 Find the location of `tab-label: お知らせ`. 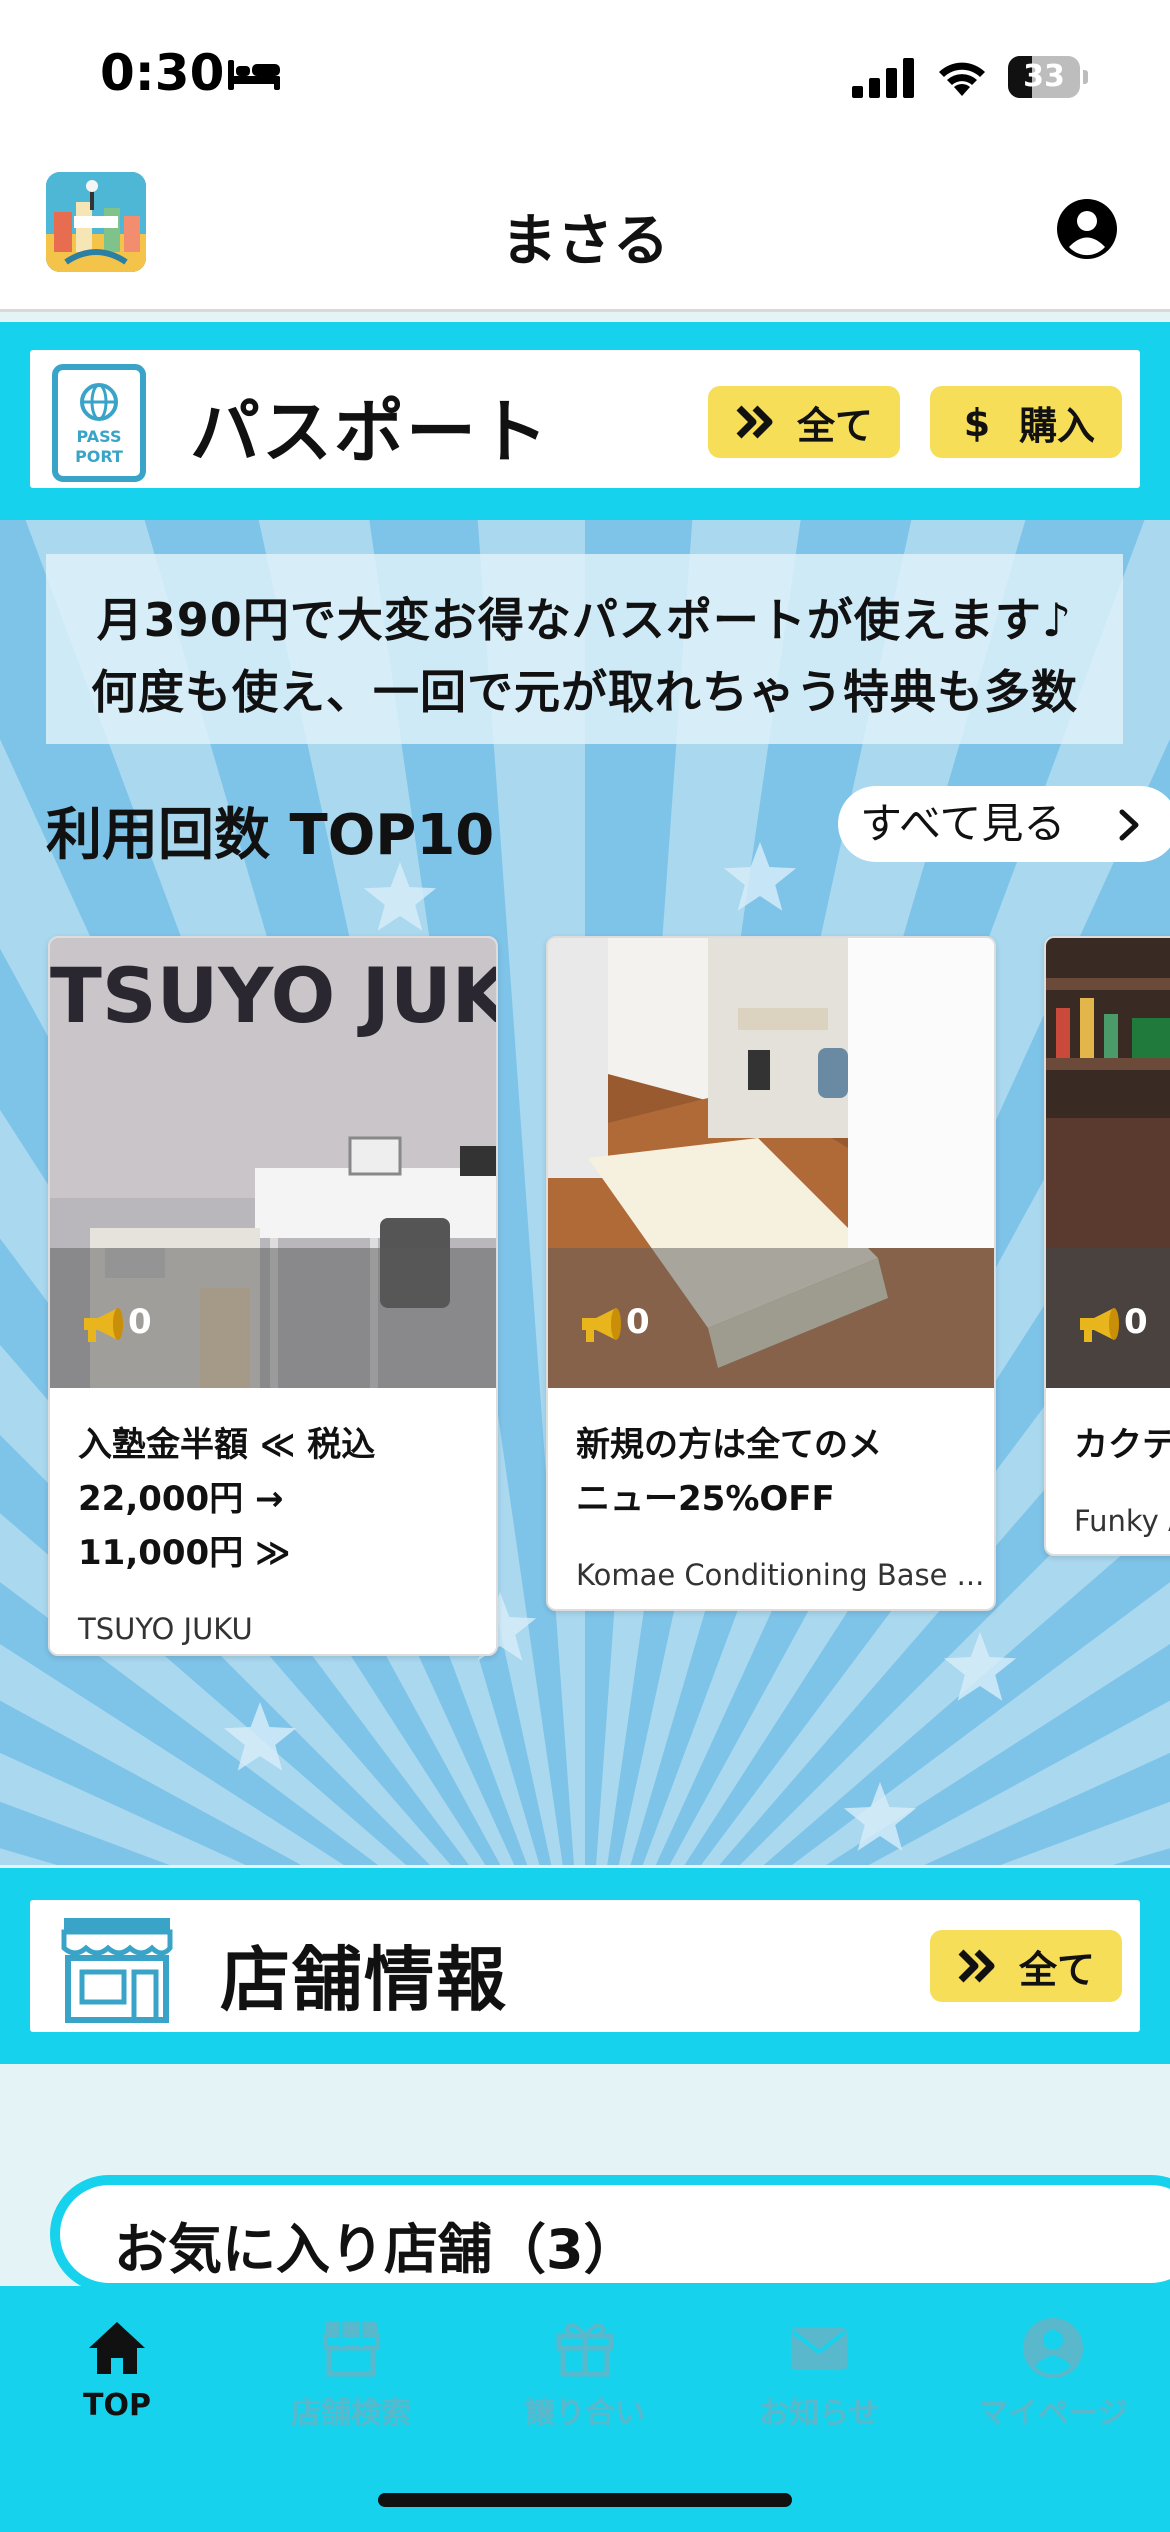

tab-label: お知らせ is located at coordinates (819, 2413).